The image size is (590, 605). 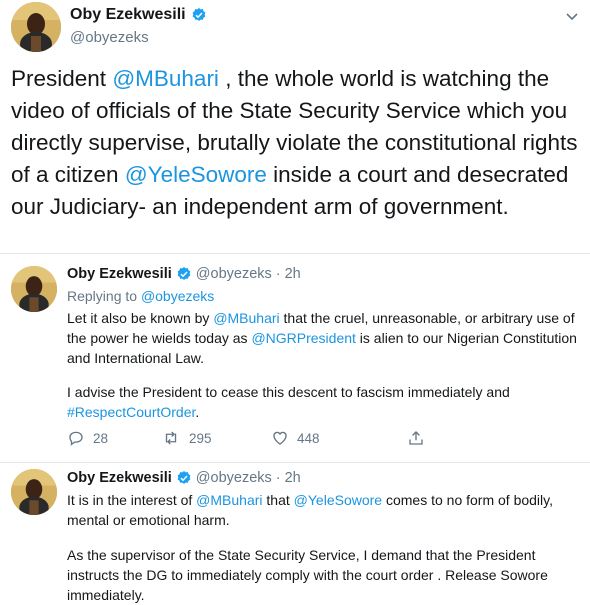 What do you see at coordinates (140, 318) in the screenshot?
I see `text-segment: Let it also be known by` at bounding box center [140, 318].